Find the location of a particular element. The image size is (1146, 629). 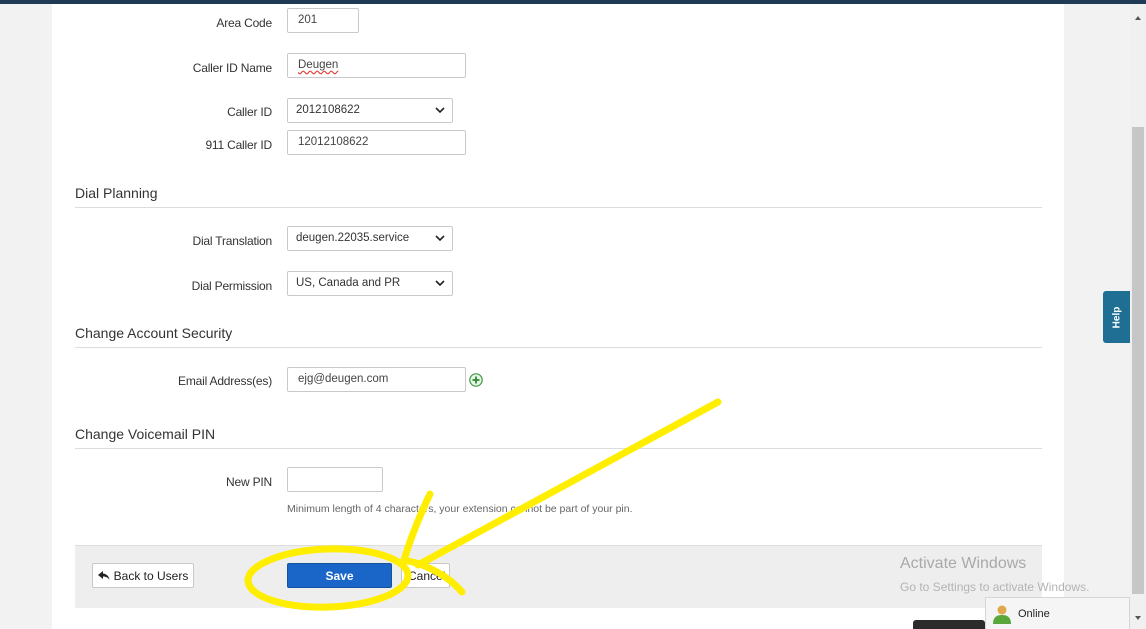

dial-permission-select: US, Canada and PR is located at coordinates (370, 283).